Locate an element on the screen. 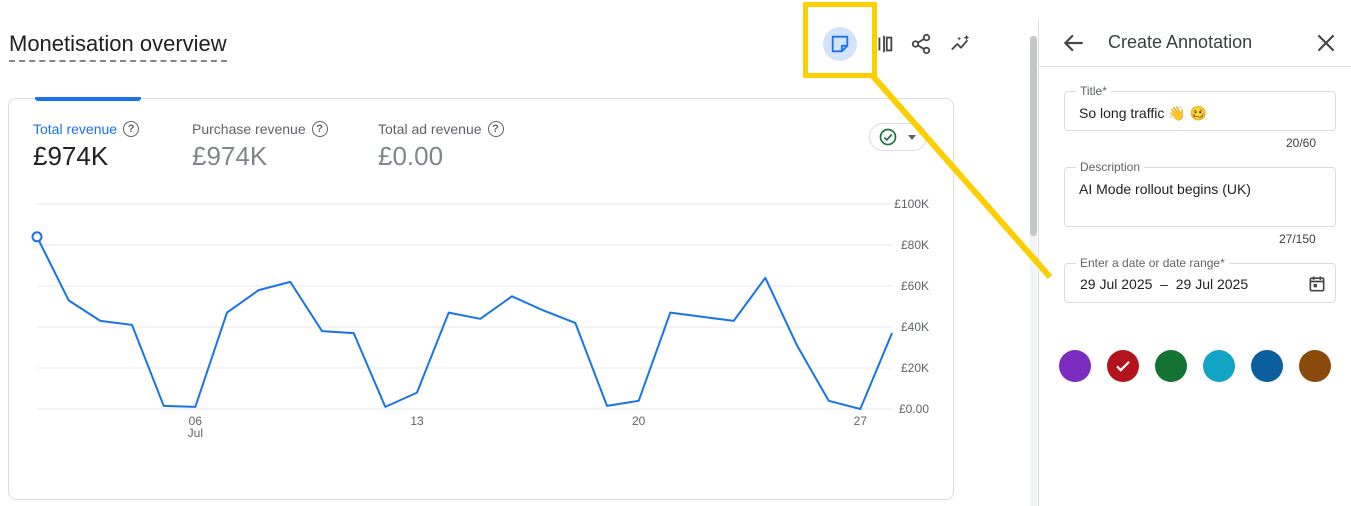  color-swatch-teal is located at coordinates (1219, 366).